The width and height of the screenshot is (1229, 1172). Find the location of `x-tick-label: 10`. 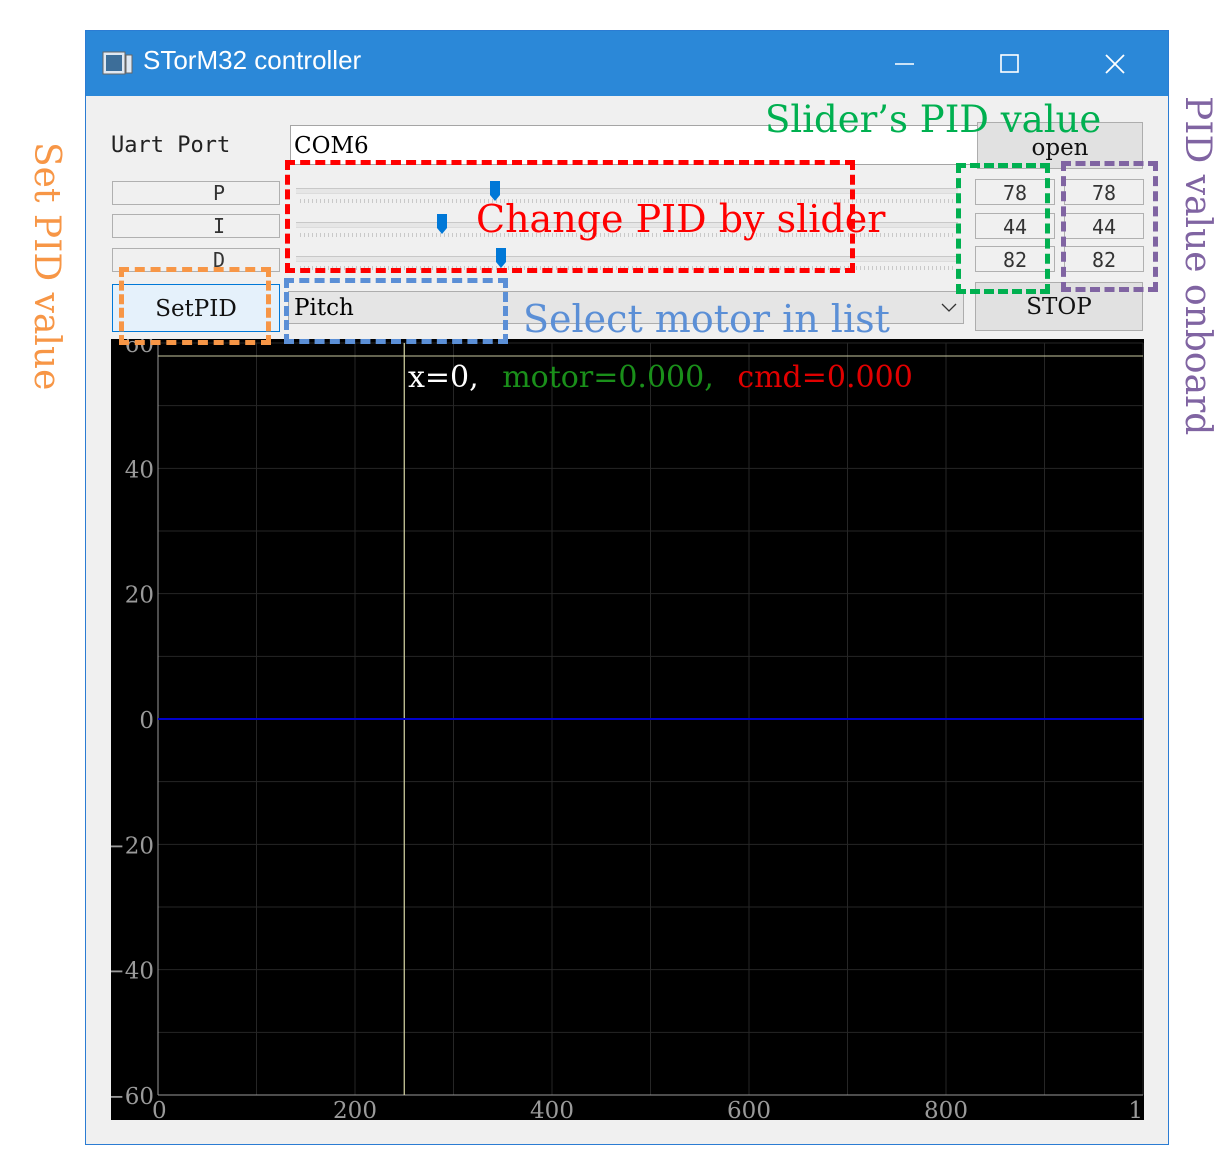

x-tick-label: 10 is located at coordinates (1136, 1109).